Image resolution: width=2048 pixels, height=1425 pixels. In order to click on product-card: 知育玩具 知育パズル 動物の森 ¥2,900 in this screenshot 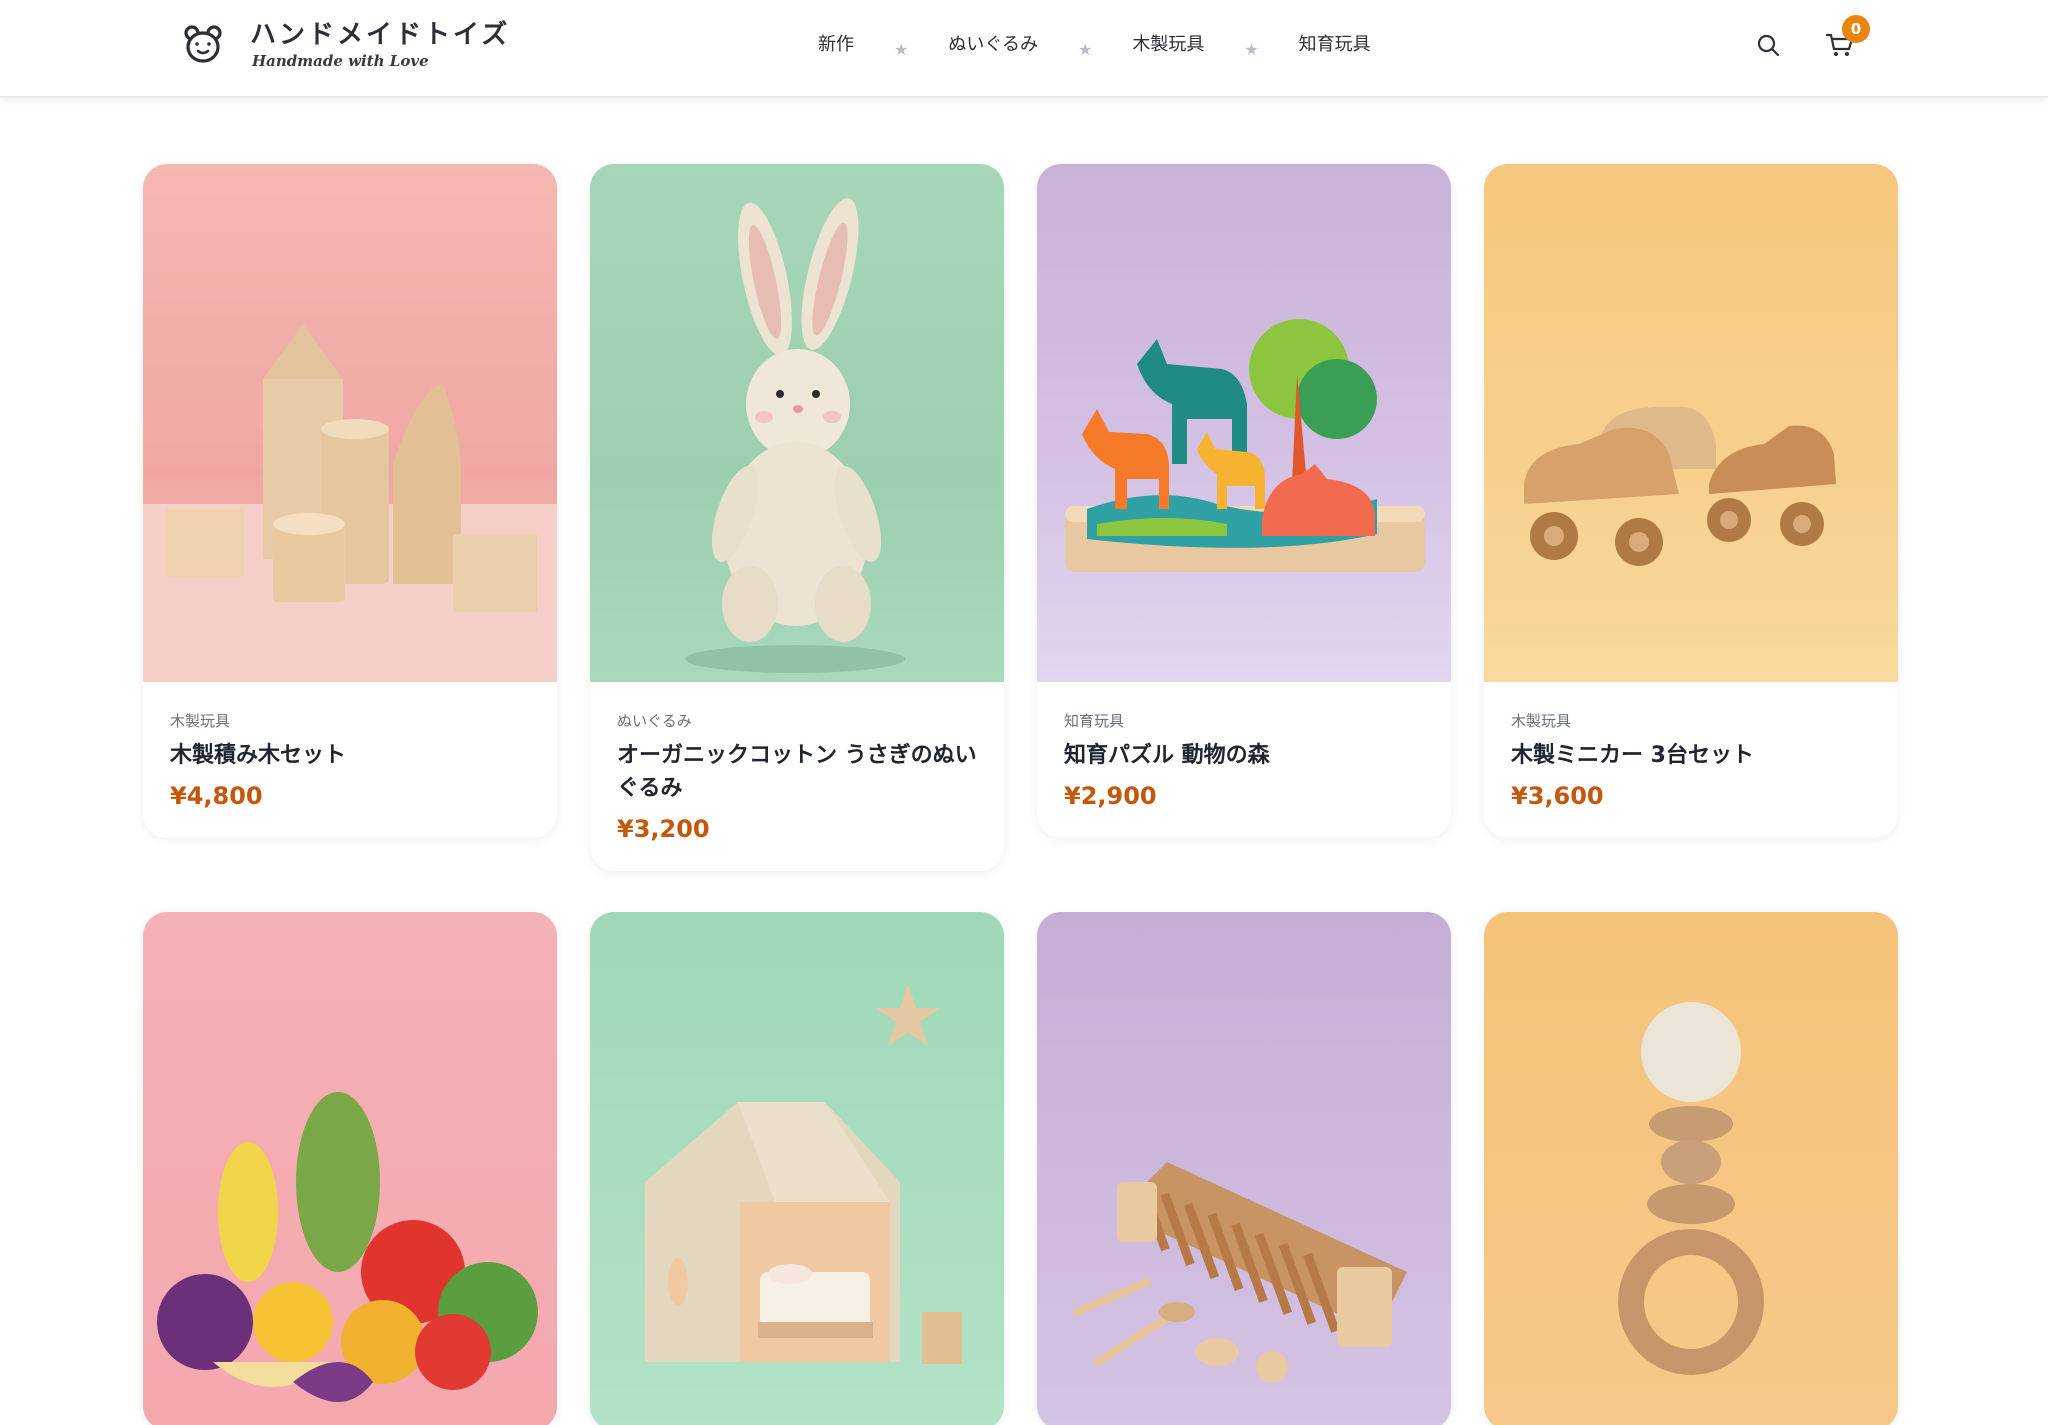, I will do `click(1244, 501)`.